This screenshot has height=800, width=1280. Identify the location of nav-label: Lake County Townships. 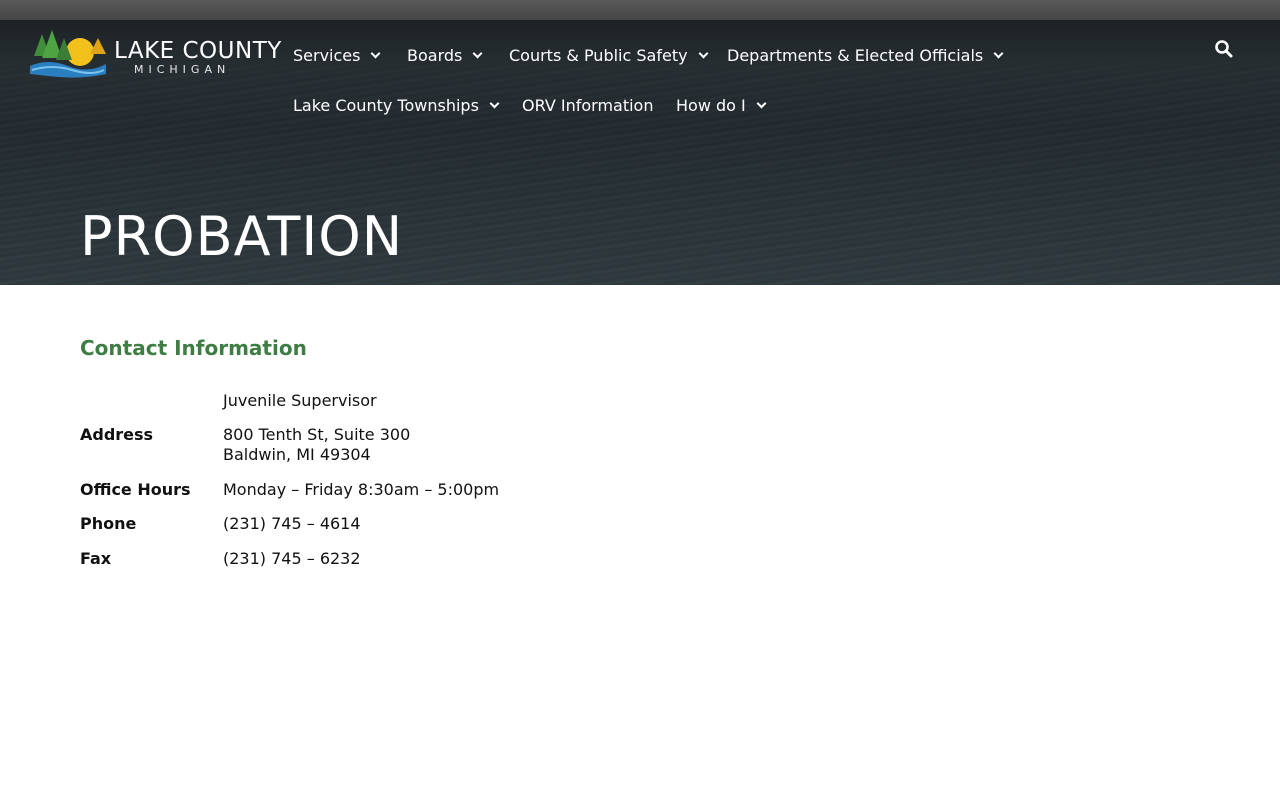
(386, 105).